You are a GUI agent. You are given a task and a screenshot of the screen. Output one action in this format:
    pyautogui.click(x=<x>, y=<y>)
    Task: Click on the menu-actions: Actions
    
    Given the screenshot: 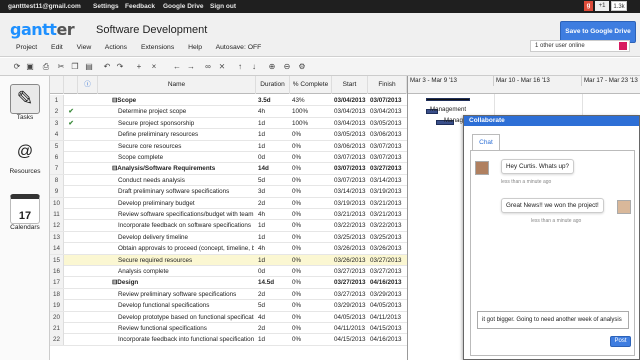 What is the action you would take?
    pyautogui.click(x=116, y=47)
    